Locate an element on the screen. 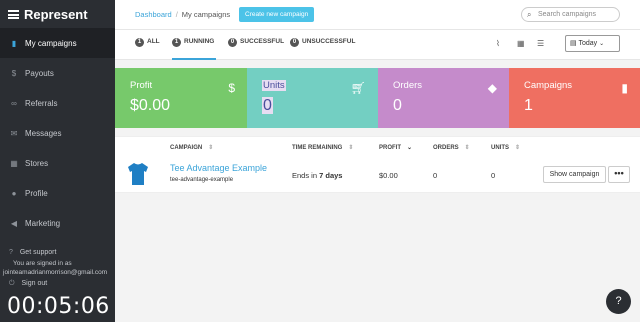 This screenshot has height=322, width=640. tshirt-thumbnail is located at coordinates (138, 174).